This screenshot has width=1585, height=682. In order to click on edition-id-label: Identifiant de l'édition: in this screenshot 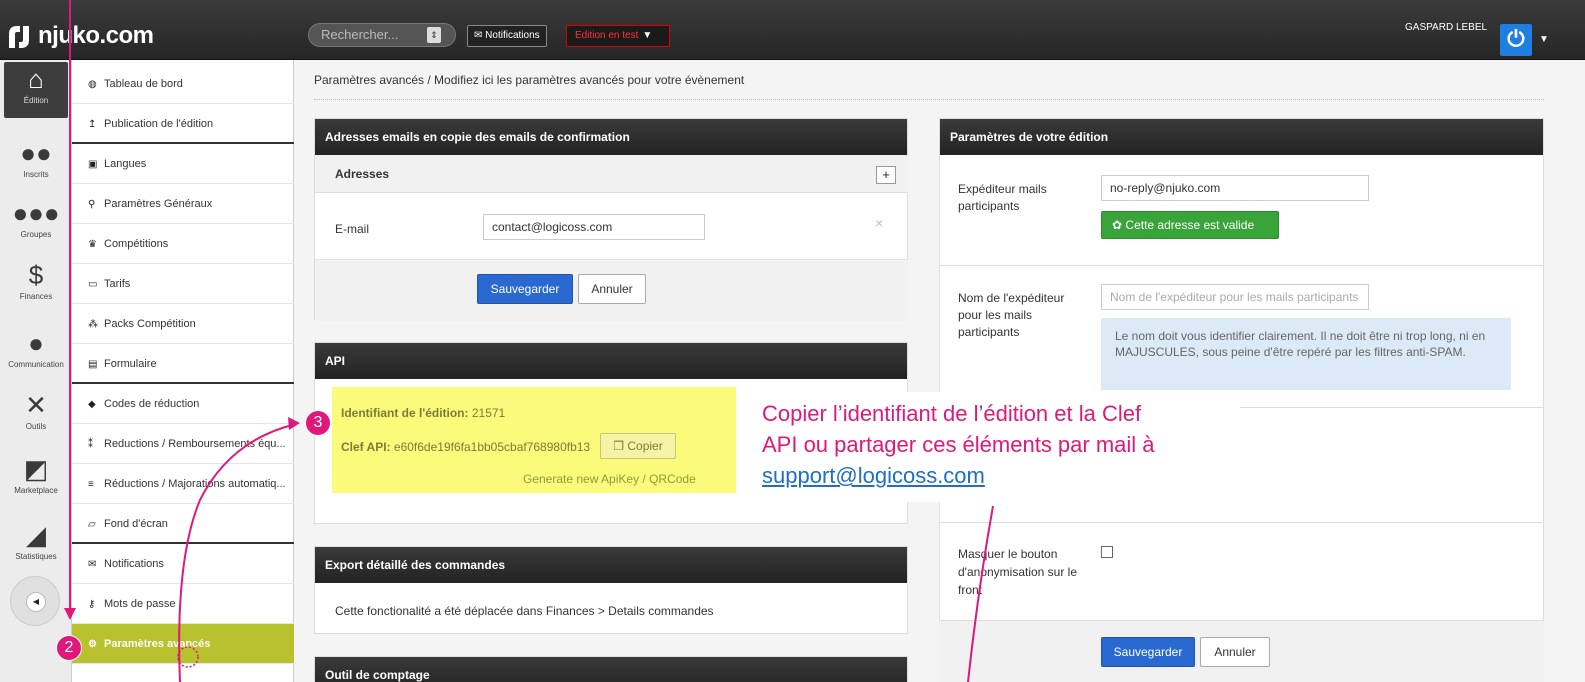, I will do `click(405, 413)`.